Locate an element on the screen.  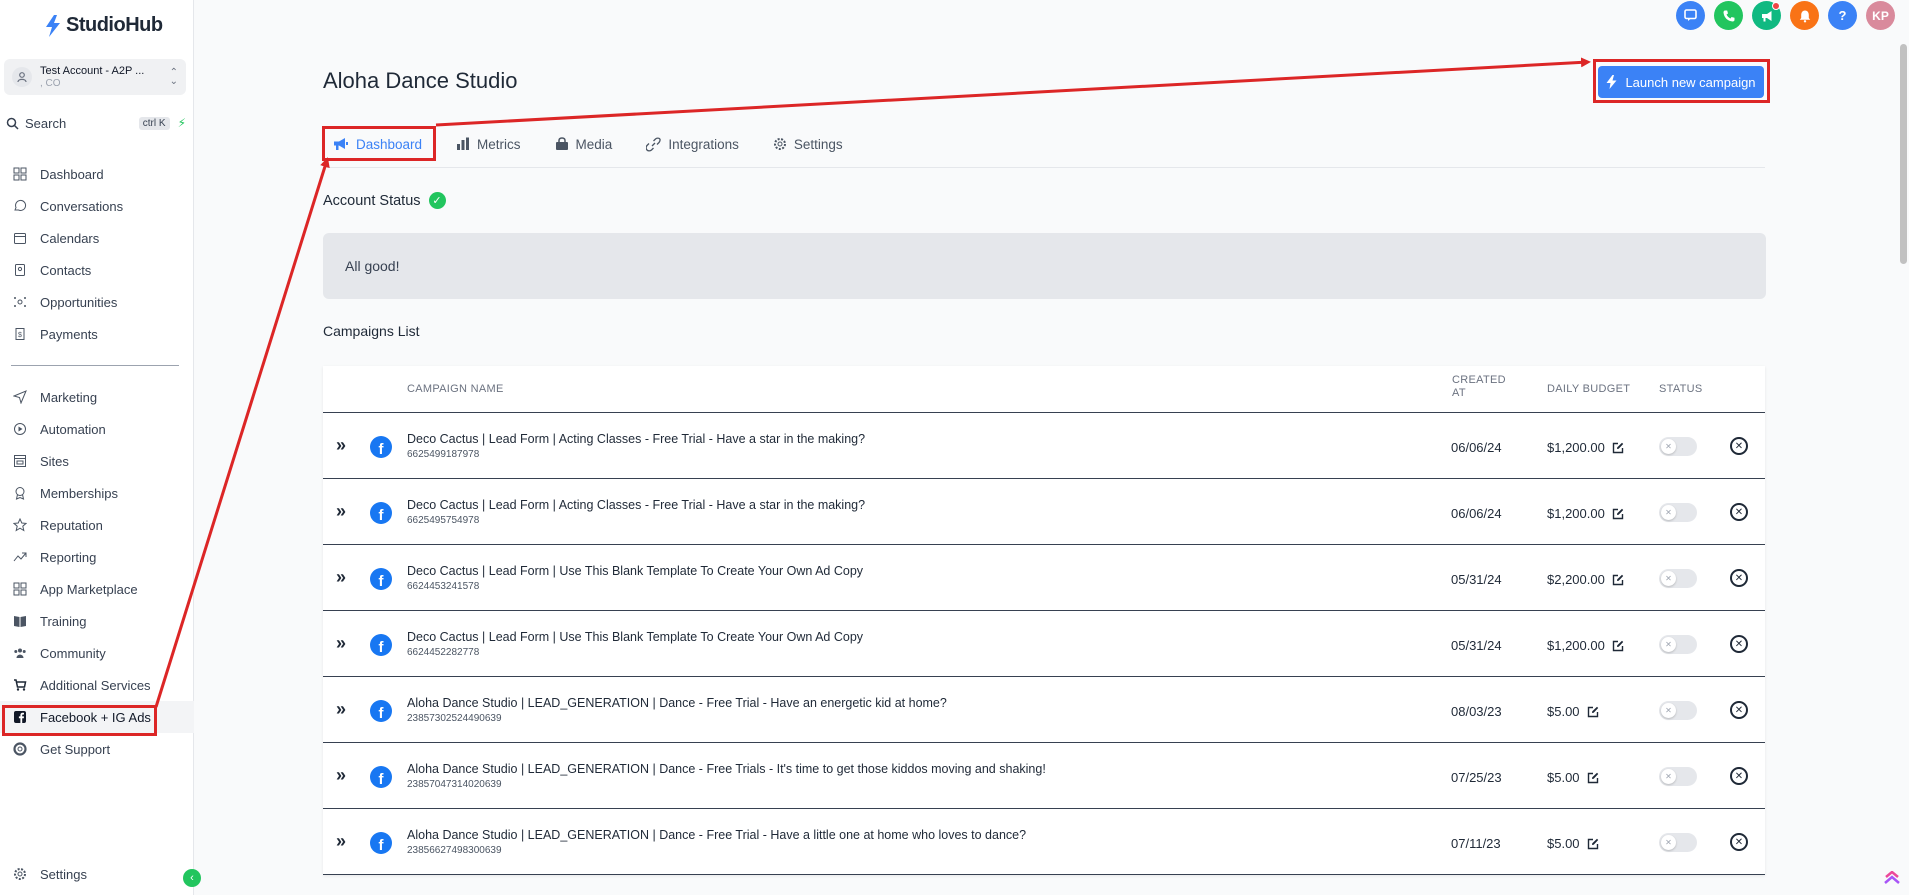
book-icon is located at coordinates (20, 621).